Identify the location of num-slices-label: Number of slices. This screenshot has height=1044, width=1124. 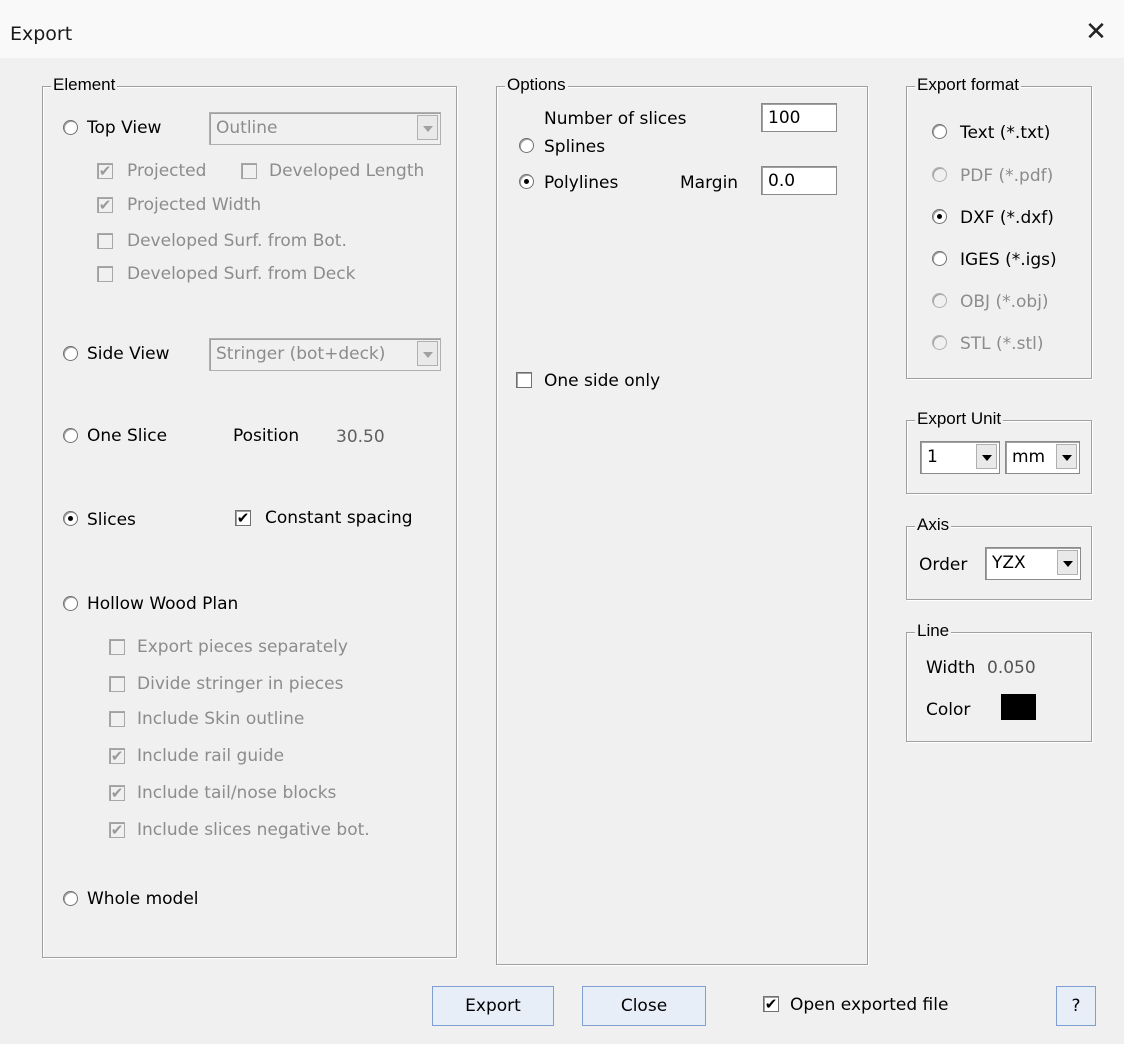
(615, 119).